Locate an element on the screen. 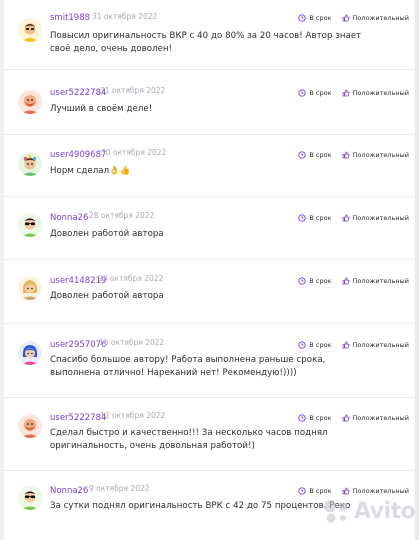 The height and width of the screenshot is (540, 419). avito-watermark-text: Avito is located at coordinates (384, 511).